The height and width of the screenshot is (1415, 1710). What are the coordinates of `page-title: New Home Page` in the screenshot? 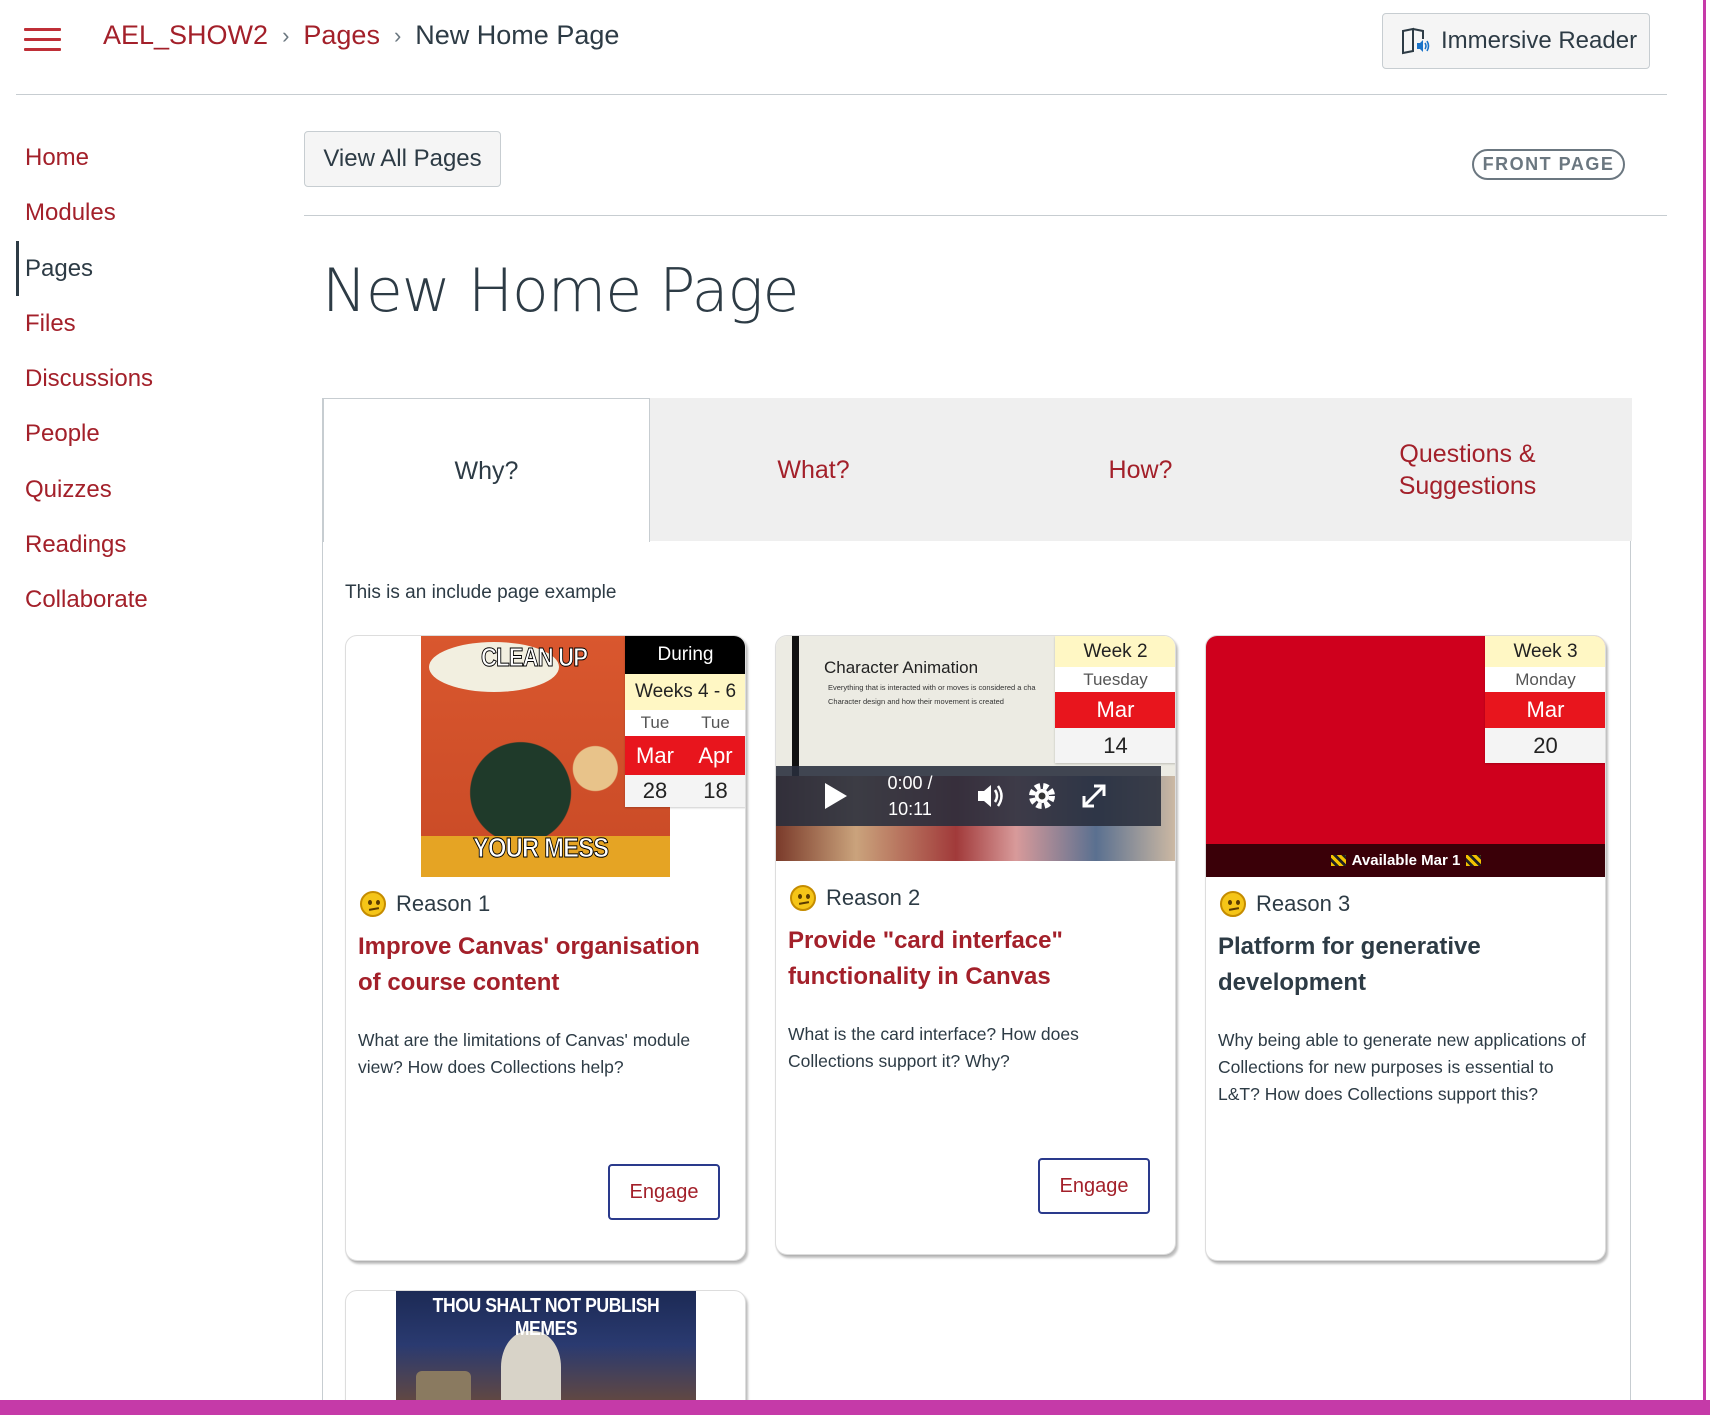 It's located at (560, 291).